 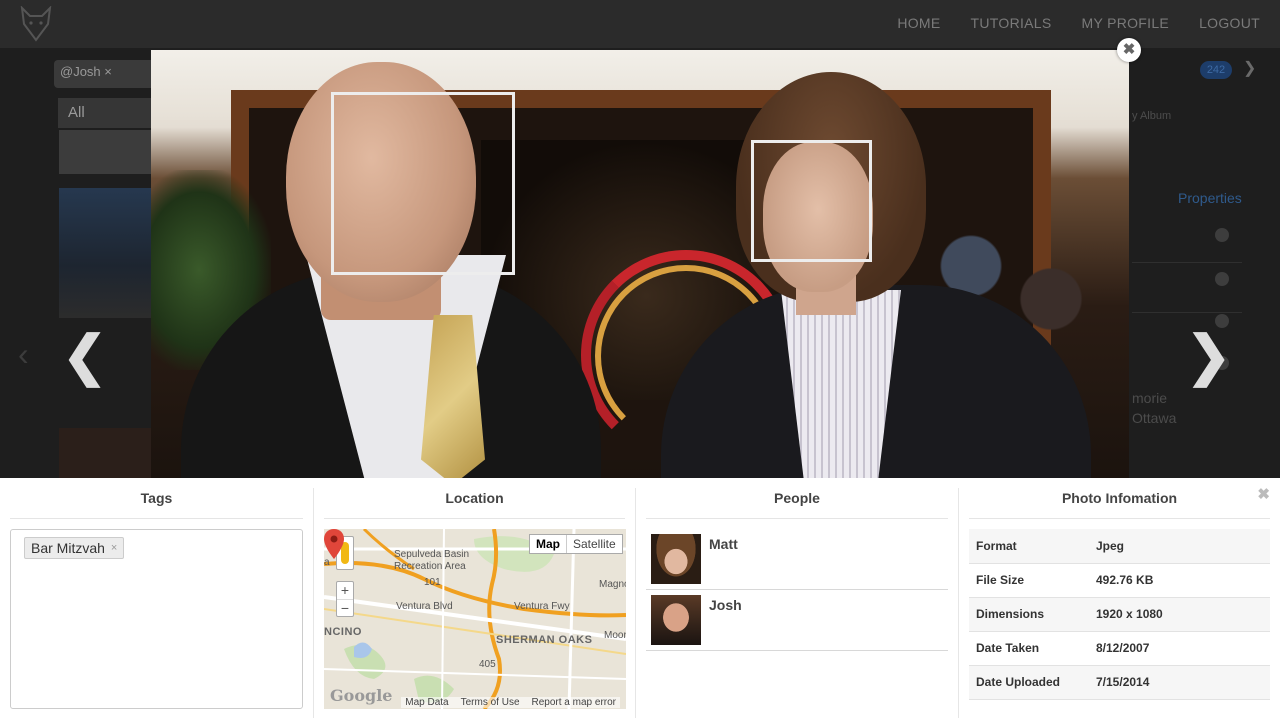 What do you see at coordinates (1125, 580) in the screenshot?
I see `info-value: 492.76 KB` at bounding box center [1125, 580].